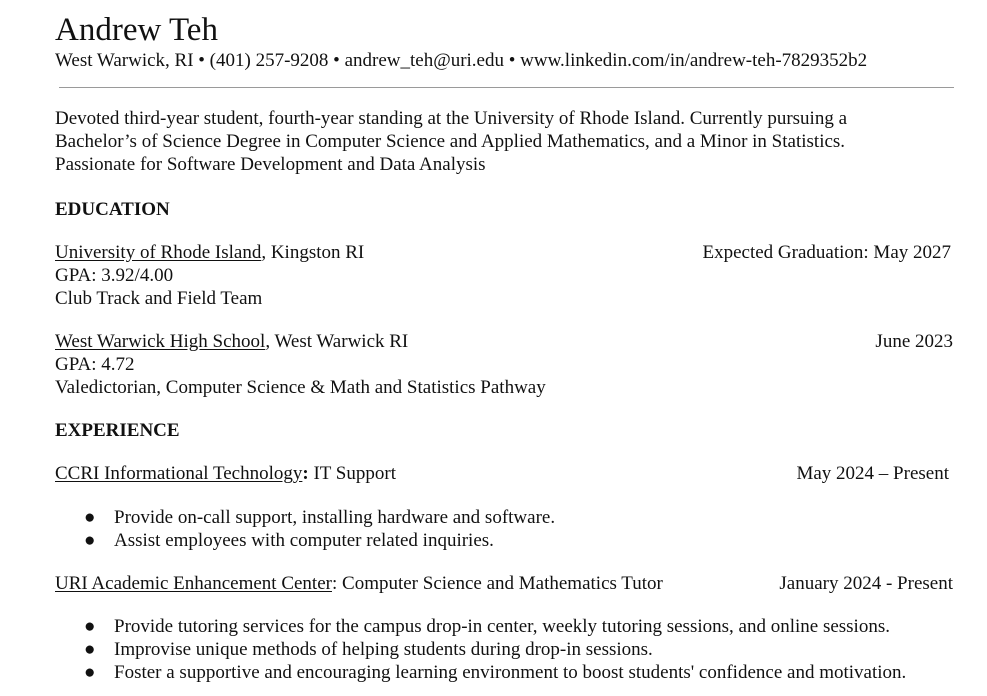  Describe the element at coordinates (179, 473) in the screenshot. I see `organization-name: CCRI Informational Technology` at that location.